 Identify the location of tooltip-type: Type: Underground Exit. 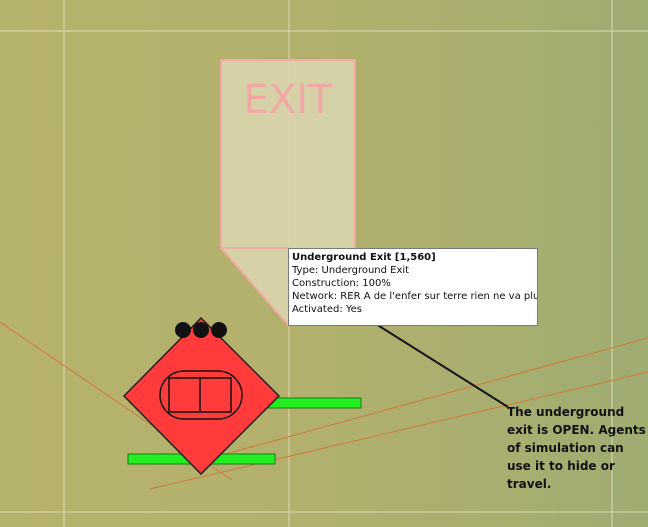
(351, 270).